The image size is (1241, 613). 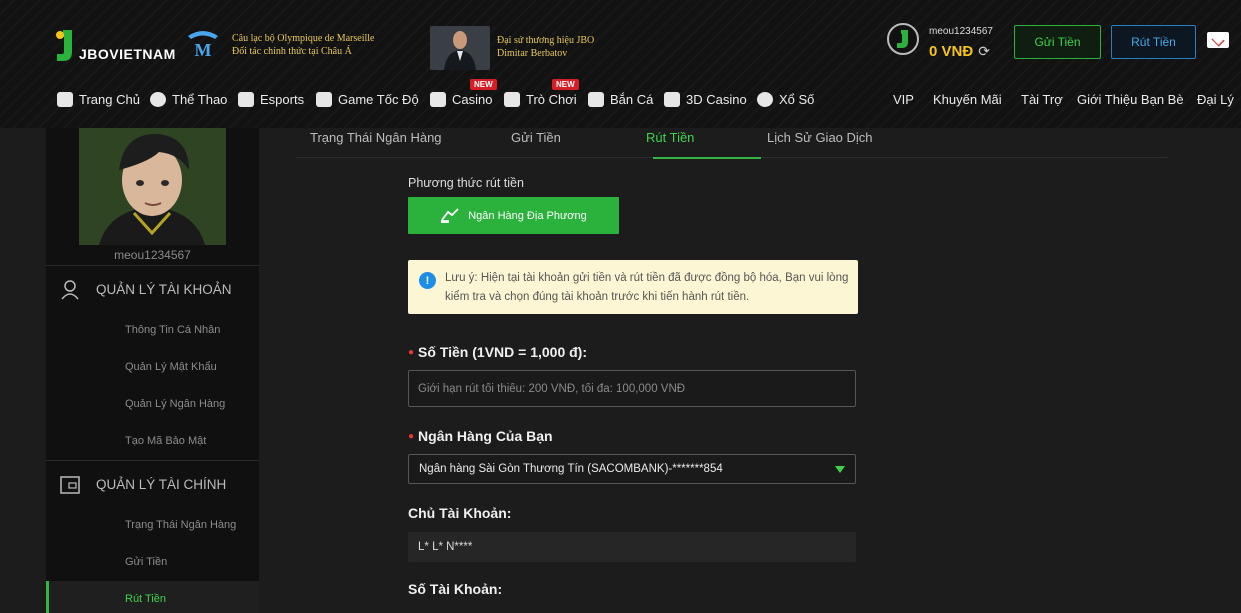 What do you see at coordinates (536, 137) in the screenshot?
I see `tab-deposit: Gửi Tiền` at bounding box center [536, 137].